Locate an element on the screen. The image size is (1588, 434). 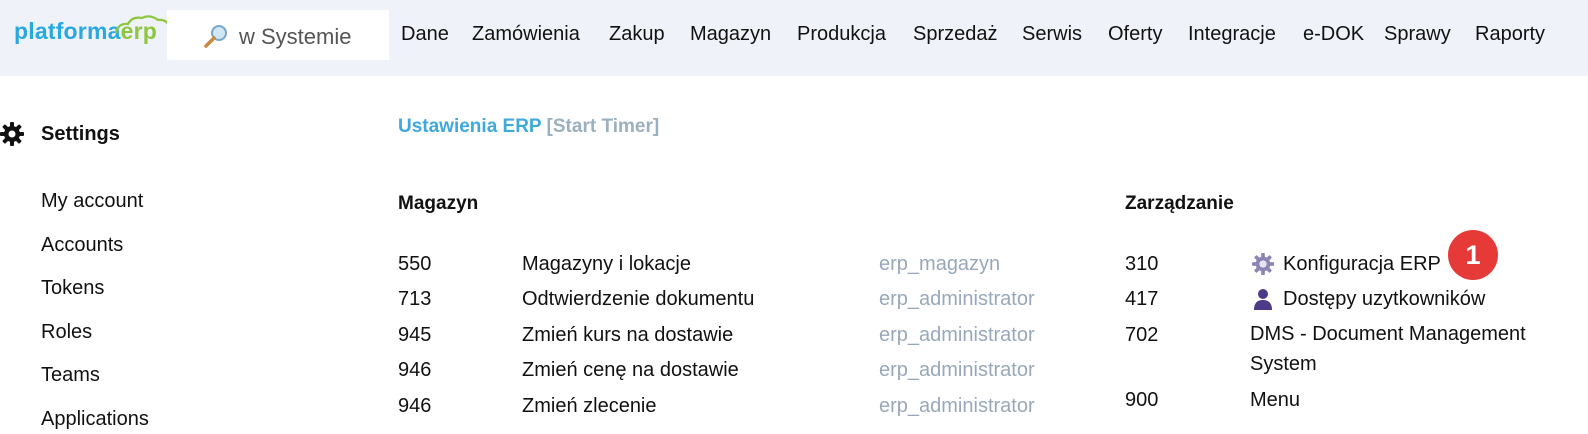
nav-item-sprzedaz: Sprzedaż is located at coordinates (955, 34).